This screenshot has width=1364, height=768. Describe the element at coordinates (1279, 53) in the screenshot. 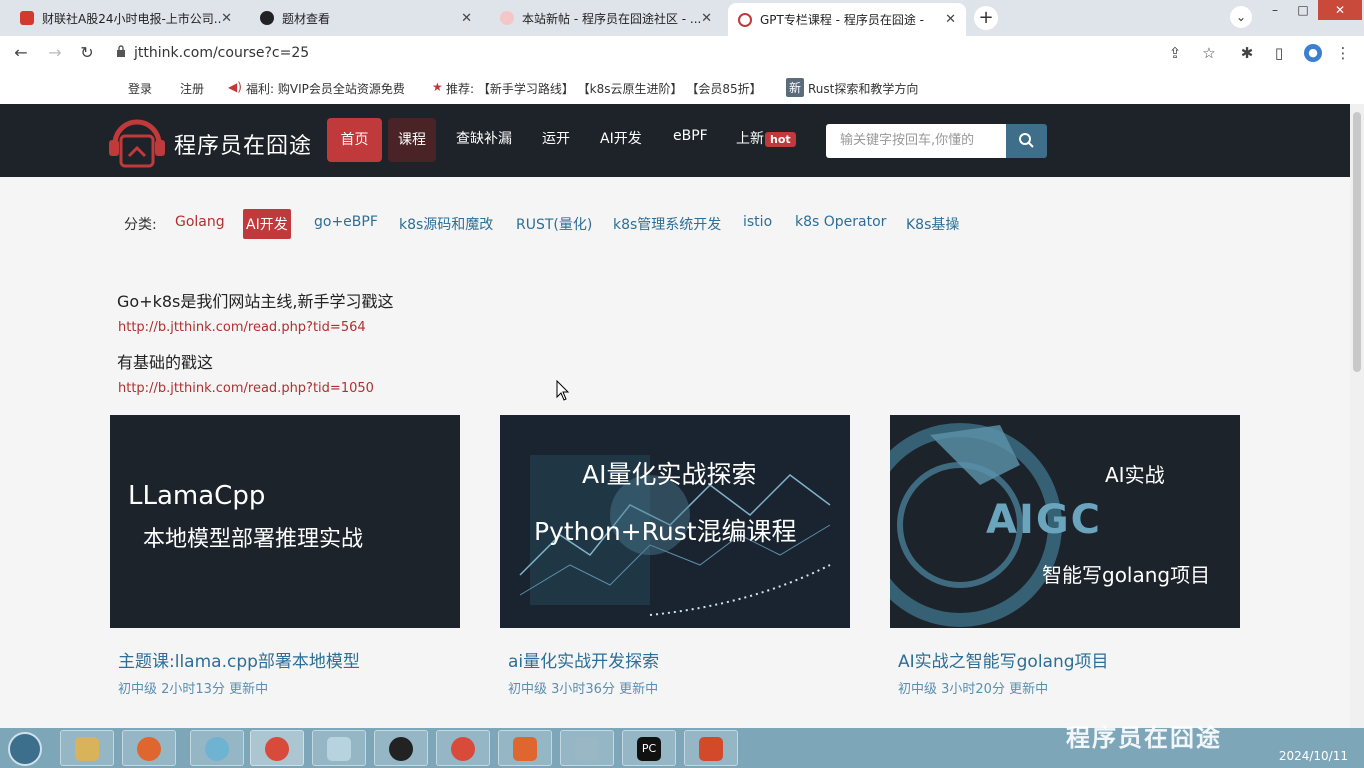

I see `sidebar-icon: ▯` at that location.